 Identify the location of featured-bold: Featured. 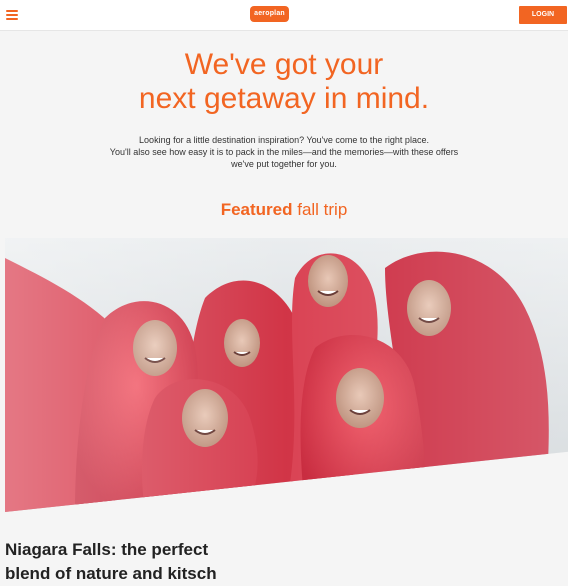
(256, 209).